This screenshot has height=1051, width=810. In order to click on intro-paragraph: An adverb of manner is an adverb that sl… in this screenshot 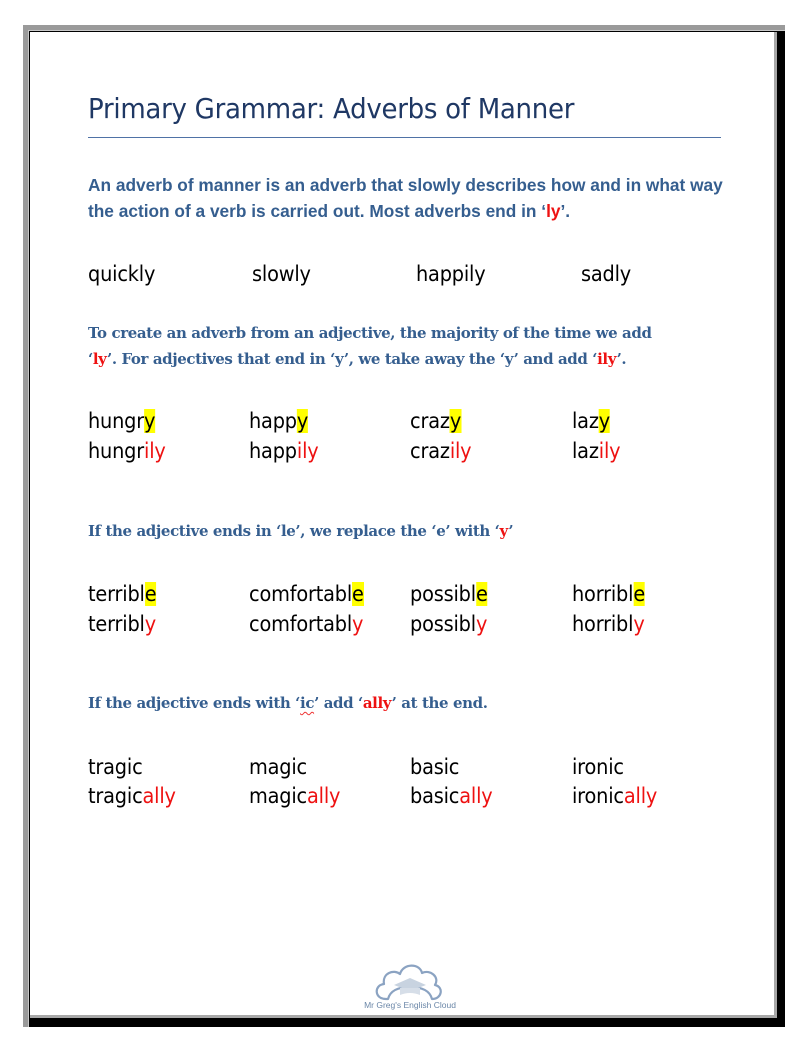, I will do `click(413, 198)`.